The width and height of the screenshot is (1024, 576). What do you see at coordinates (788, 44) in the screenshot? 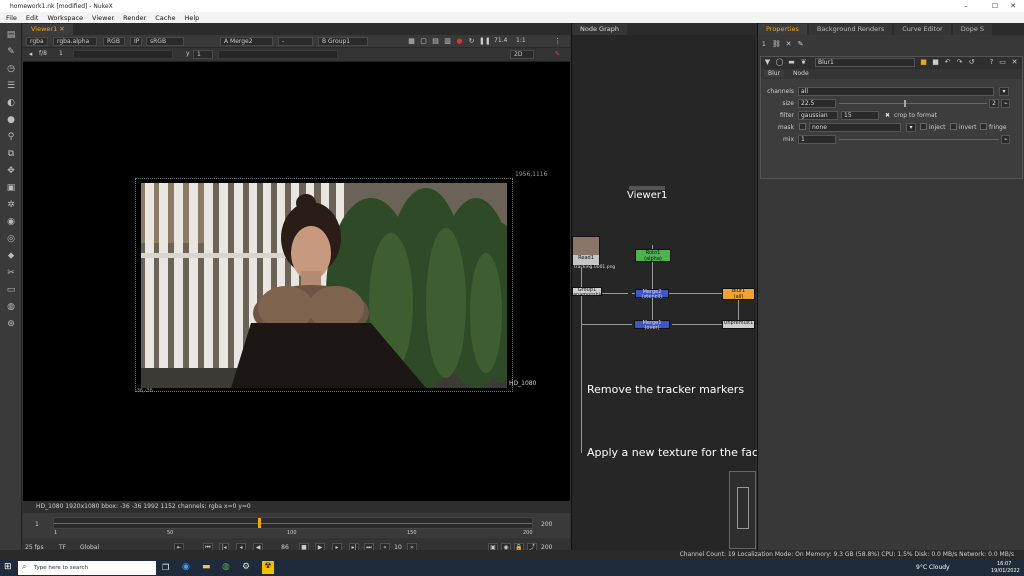
I see `close-all-panels-icon: ✕` at bounding box center [788, 44].